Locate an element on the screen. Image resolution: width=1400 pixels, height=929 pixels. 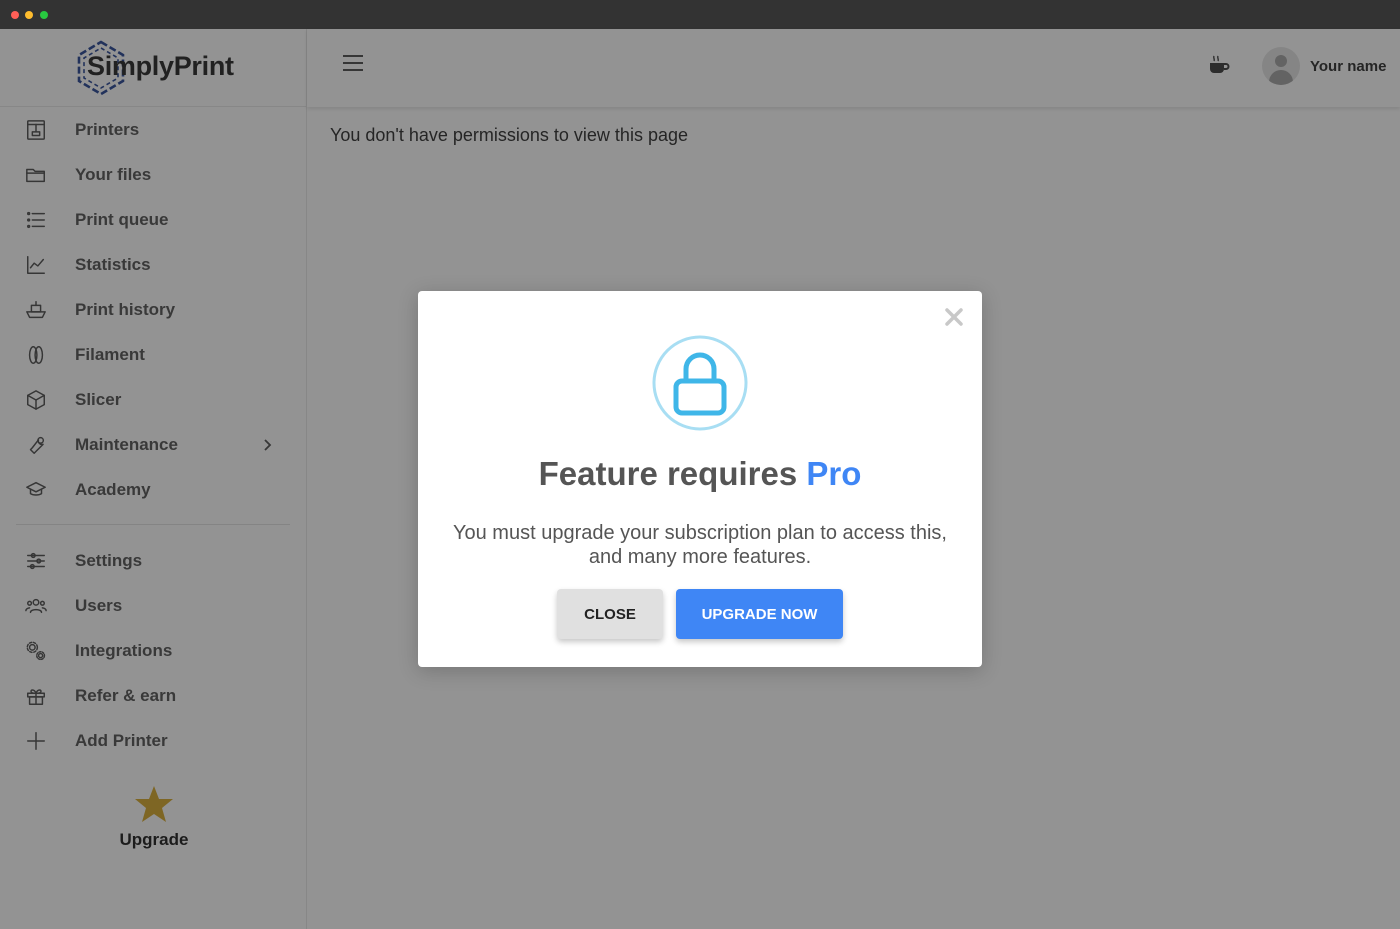
upgrade-now-button: Upgrade now is located at coordinates (759, 614).